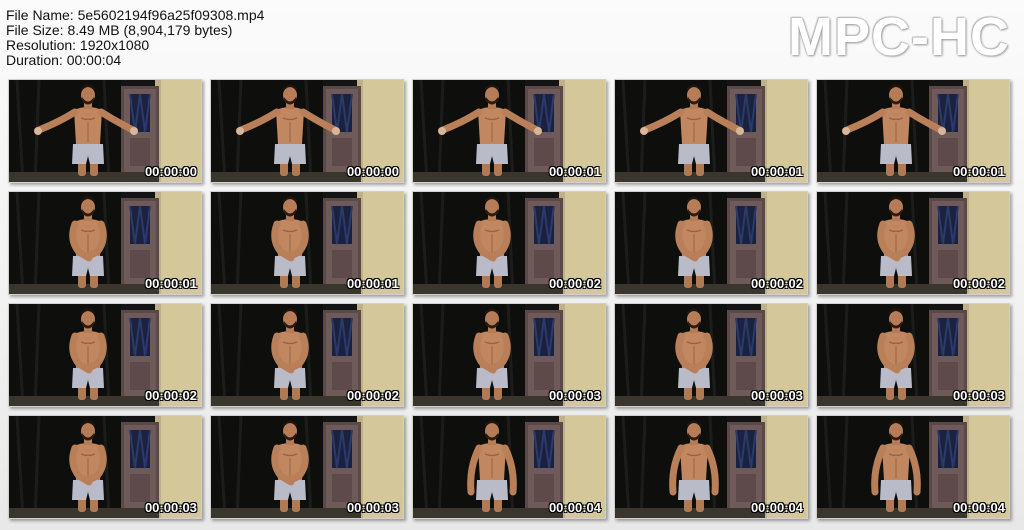 This screenshot has width=1024, height=530. Describe the element at coordinates (119, 30) in the screenshot. I see `file-size: File Size: 8.49 MB (8,904,179 bytes)` at that location.